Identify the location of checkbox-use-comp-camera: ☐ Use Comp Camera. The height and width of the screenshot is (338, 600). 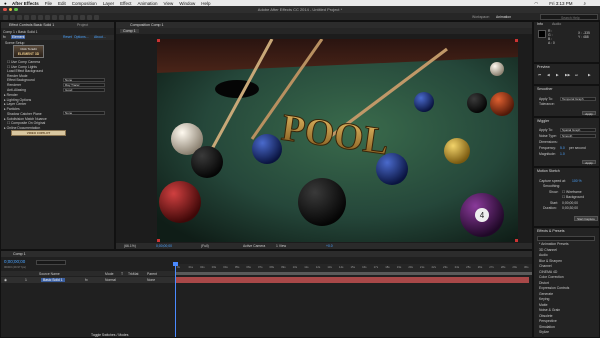
(23, 62).